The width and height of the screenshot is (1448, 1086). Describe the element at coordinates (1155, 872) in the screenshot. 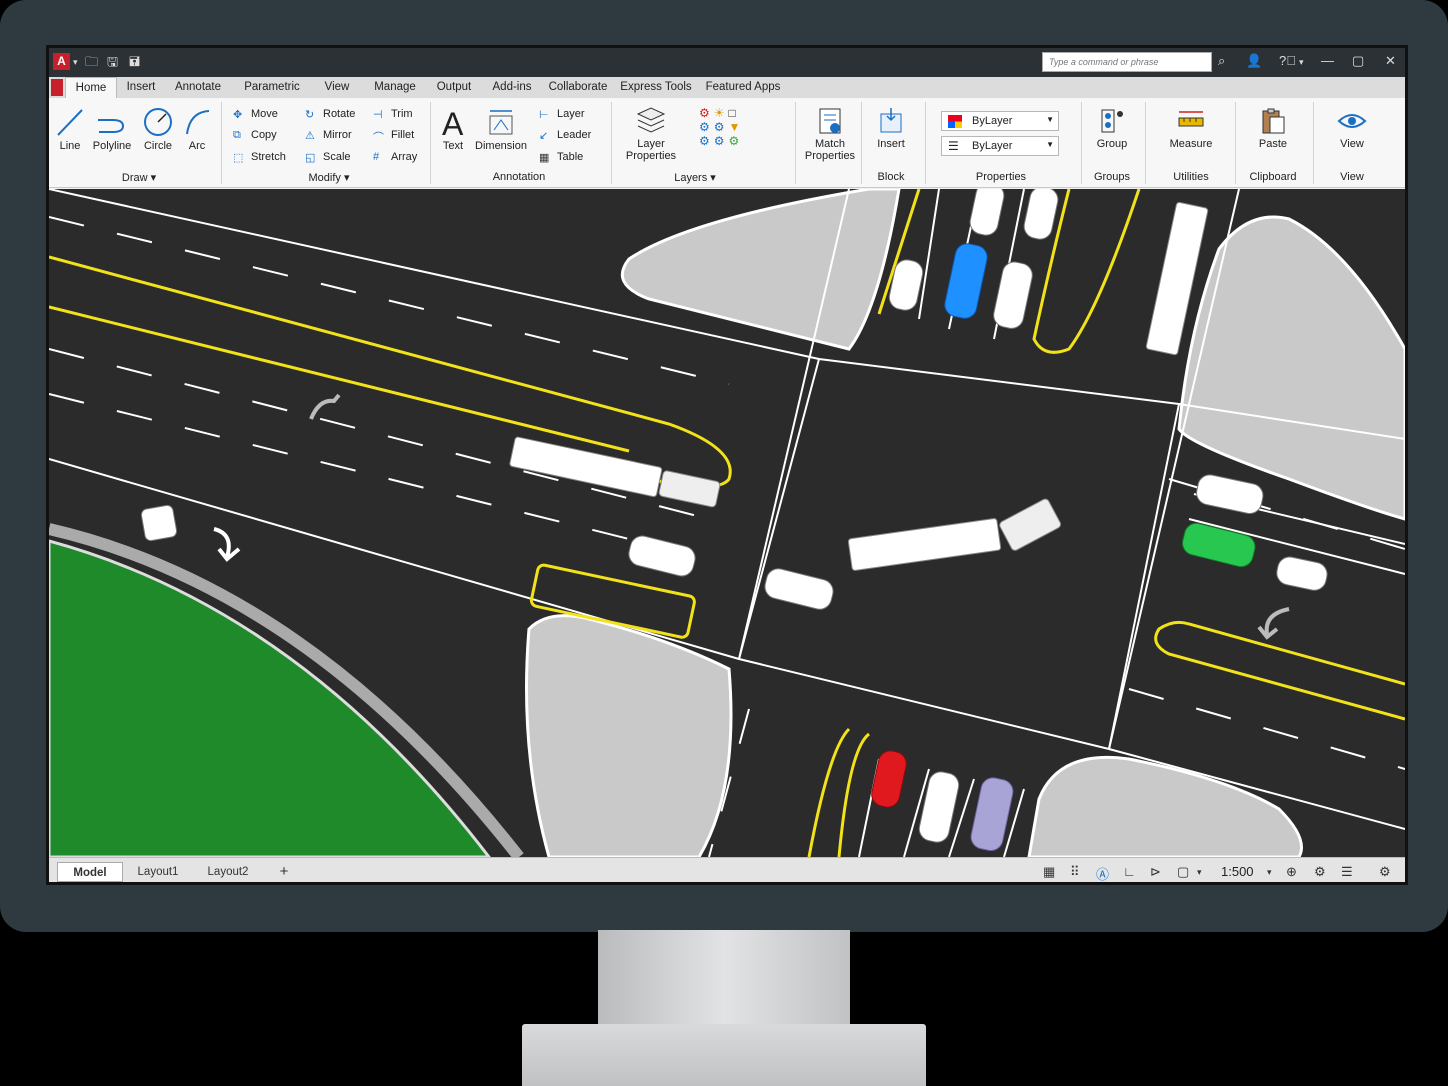

I see `polar-icon: ⊳` at that location.